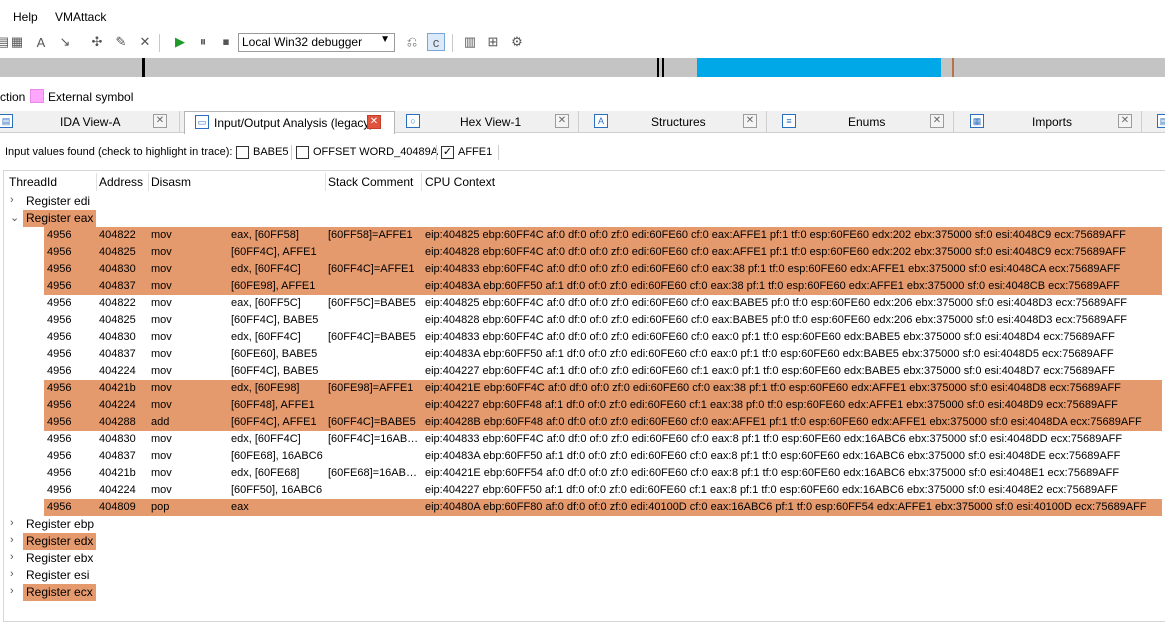 This screenshot has width=1165, height=622. I want to click on enum-icon: ▦, so click(17, 42).